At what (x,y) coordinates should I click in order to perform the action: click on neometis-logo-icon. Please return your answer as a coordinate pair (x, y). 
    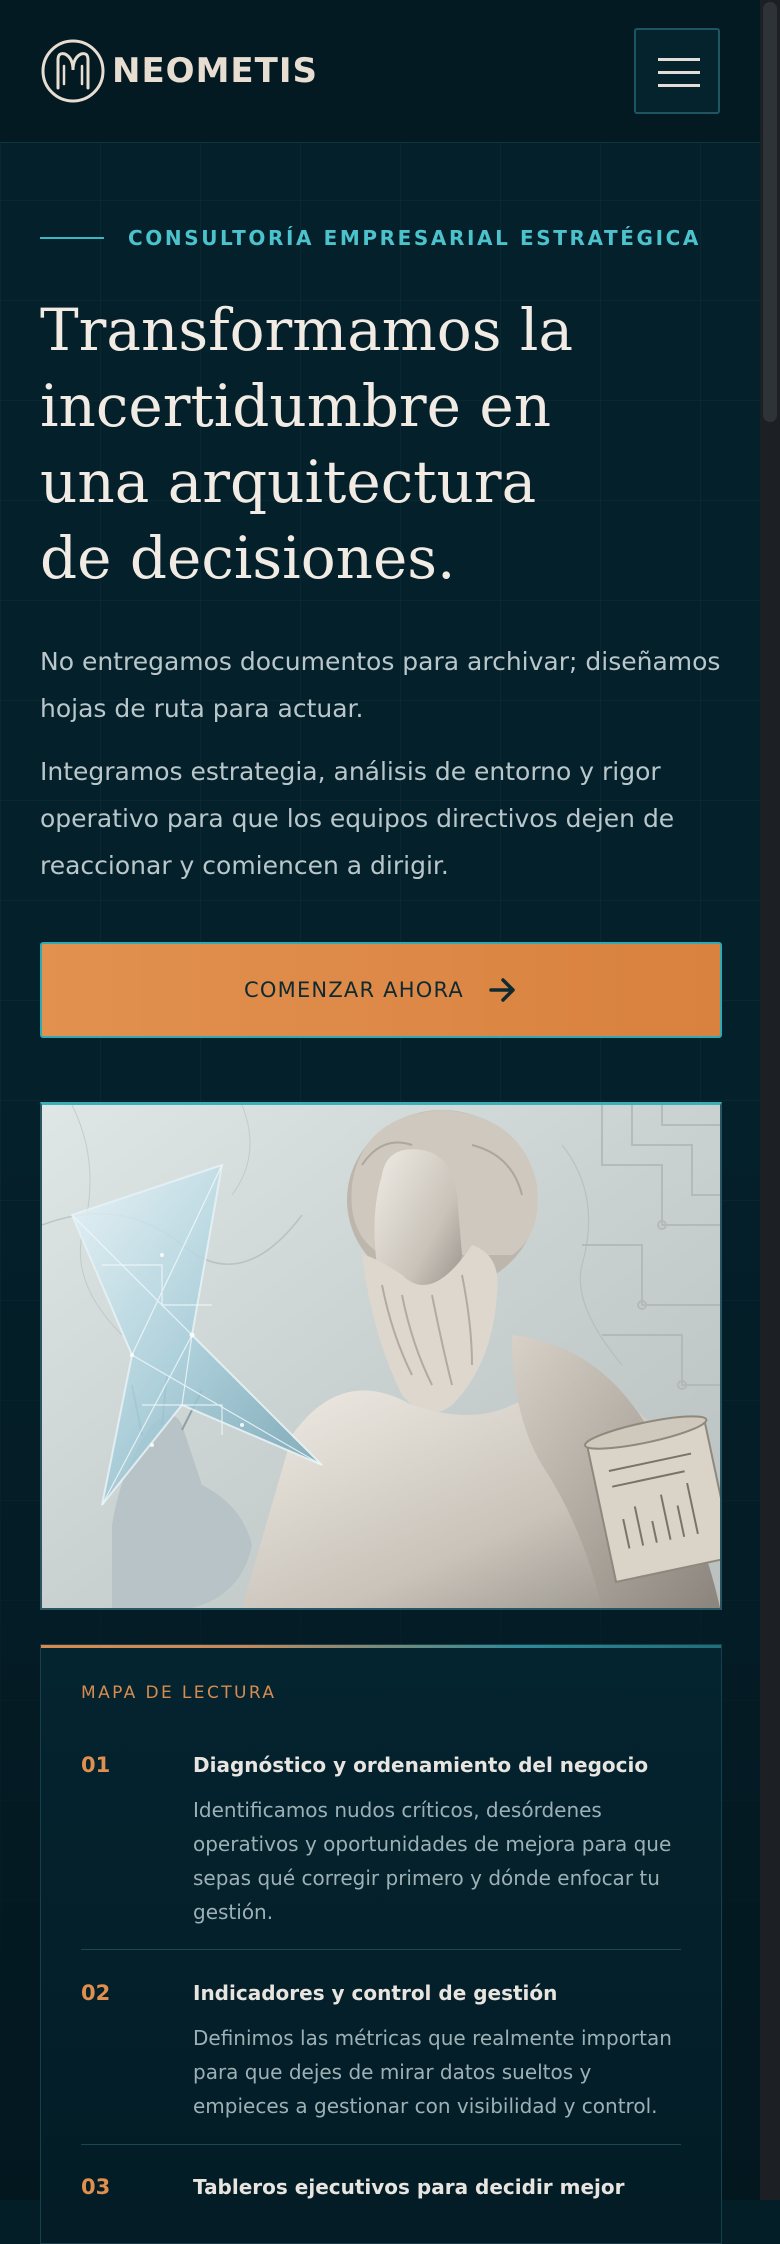
    Looking at the image, I should click on (73, 71).